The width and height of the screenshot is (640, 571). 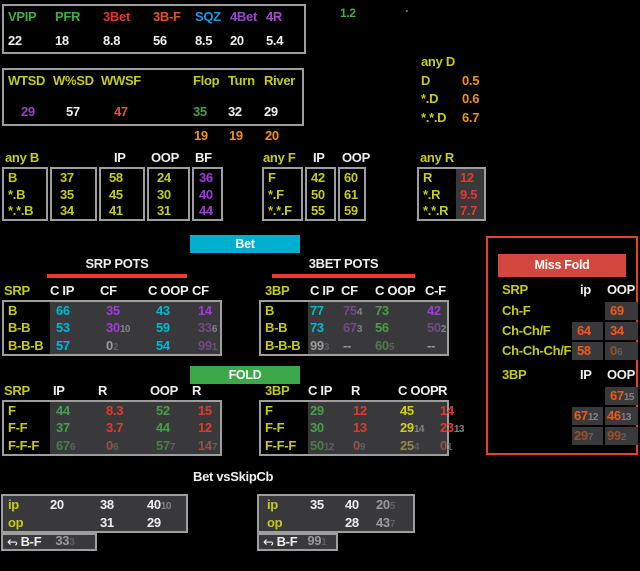 I want to click on stat-value-4bet: 20, so click(x=237, y=40).